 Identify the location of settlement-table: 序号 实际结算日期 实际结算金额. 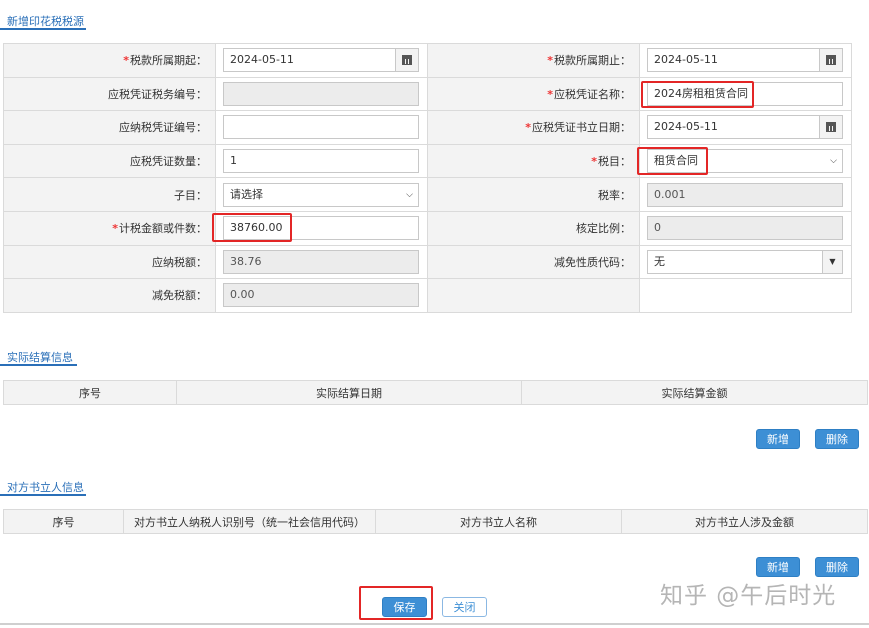
(435, 392).